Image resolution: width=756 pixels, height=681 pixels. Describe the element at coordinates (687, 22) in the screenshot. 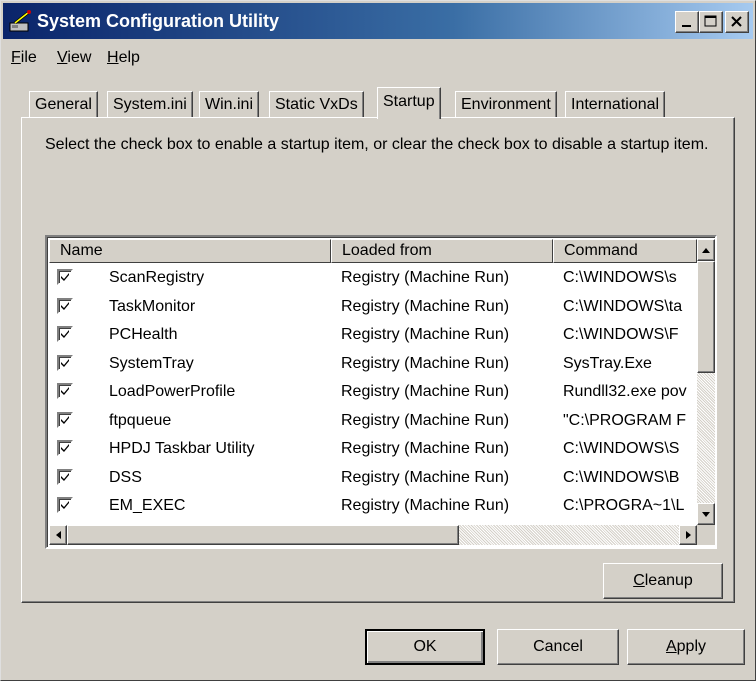

I see `minimize-button` at that location.